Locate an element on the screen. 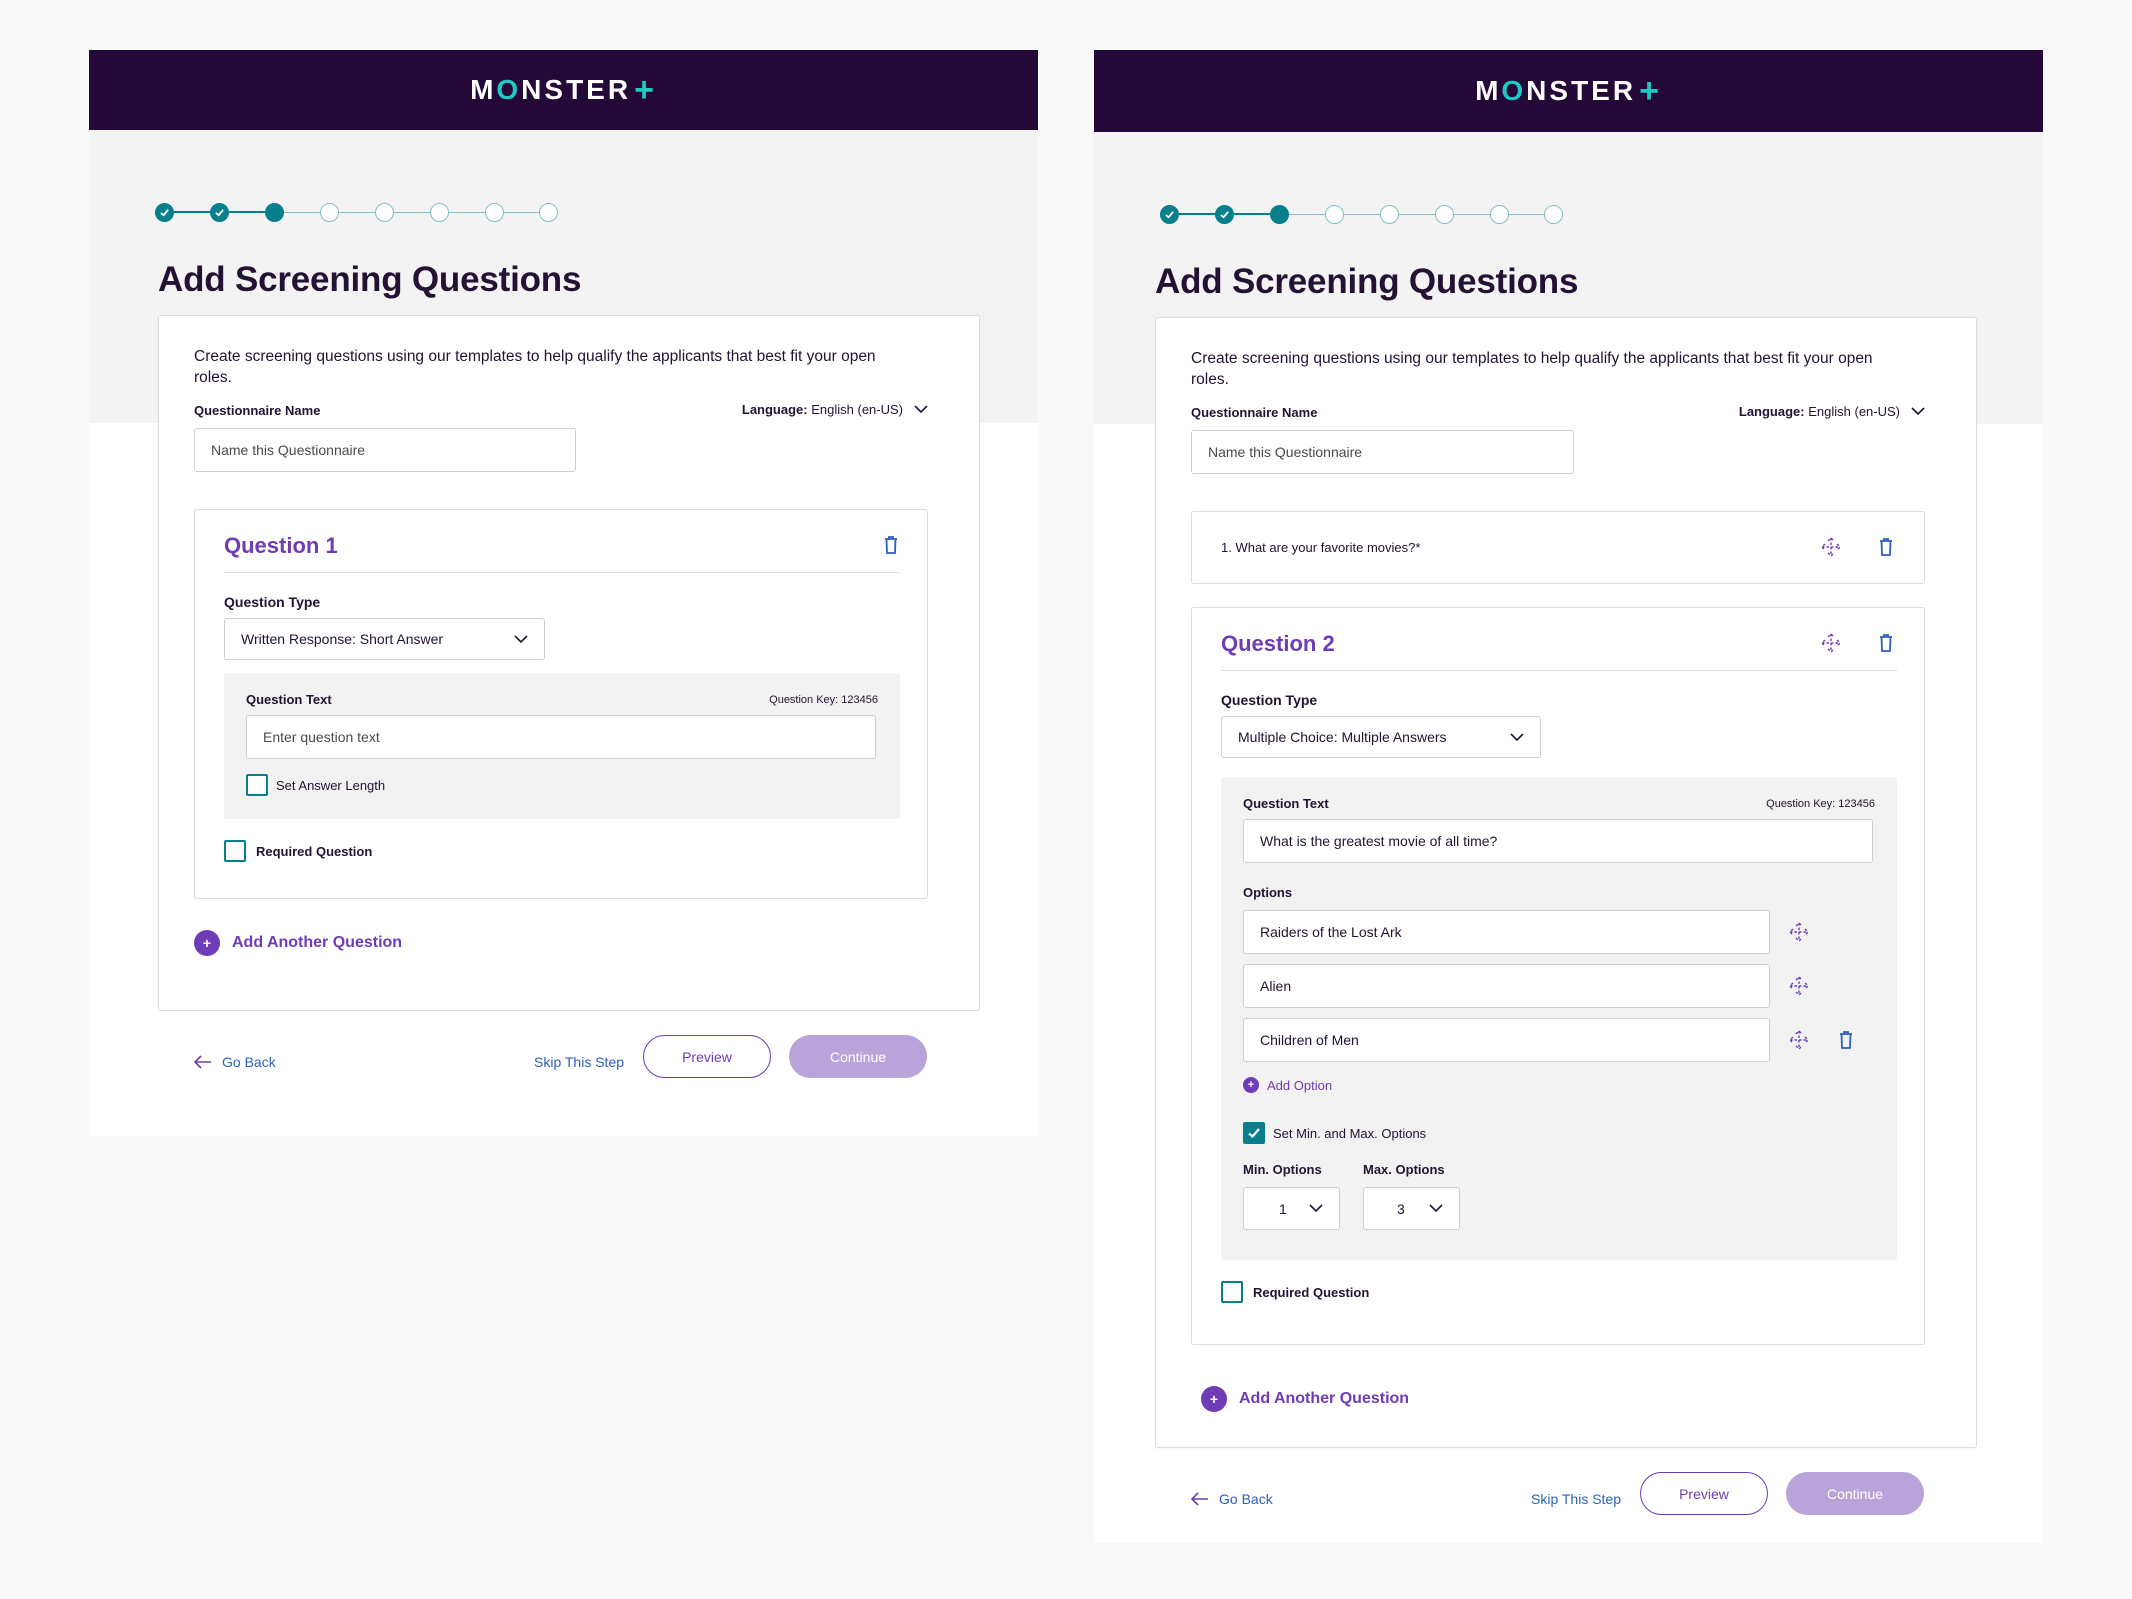 This screenshot has width=2132, height=1599. arrow-left-icon is located at coordinates (1199, 1499).